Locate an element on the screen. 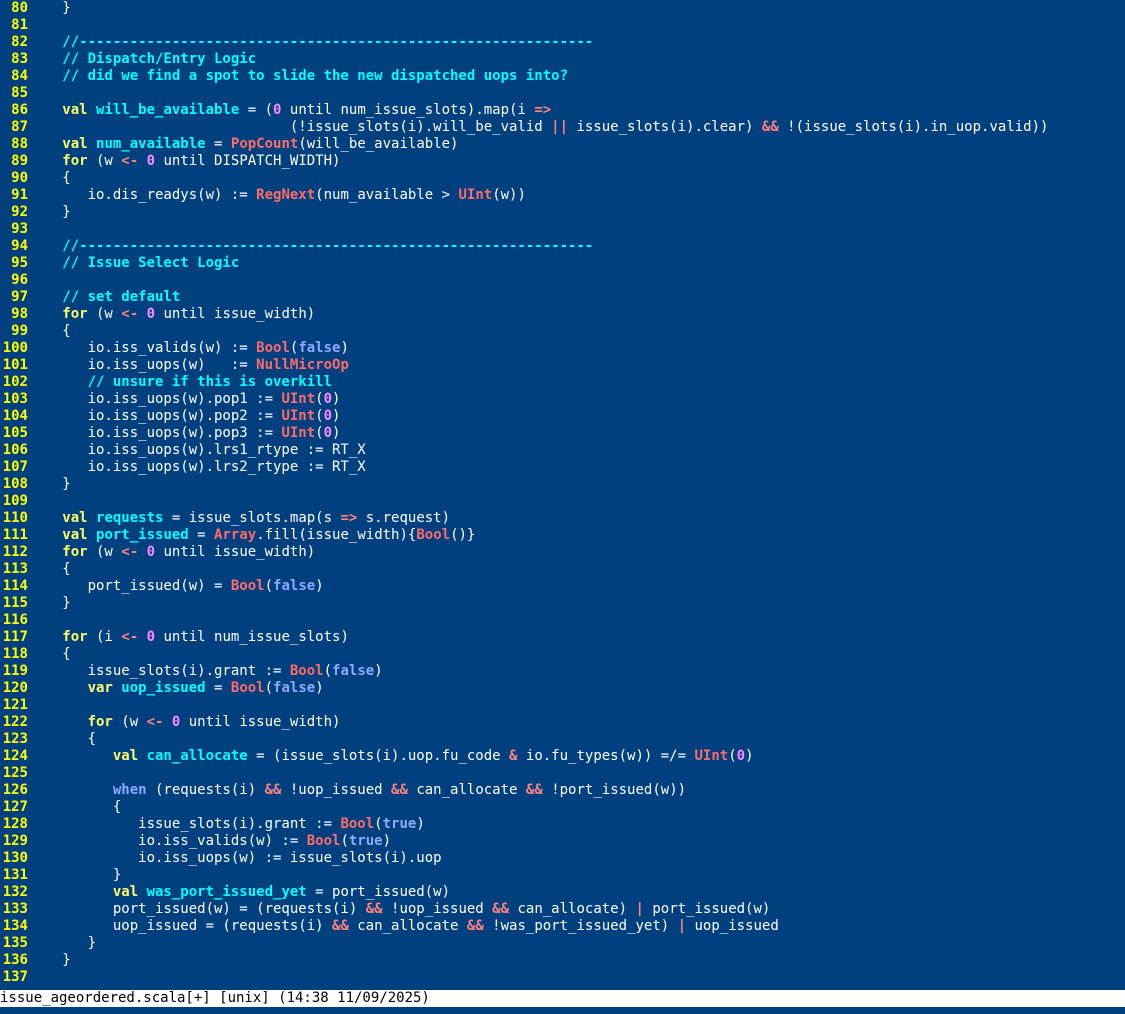  code-token: io.iss_valids(w) := is located at coordinates (172, 841).